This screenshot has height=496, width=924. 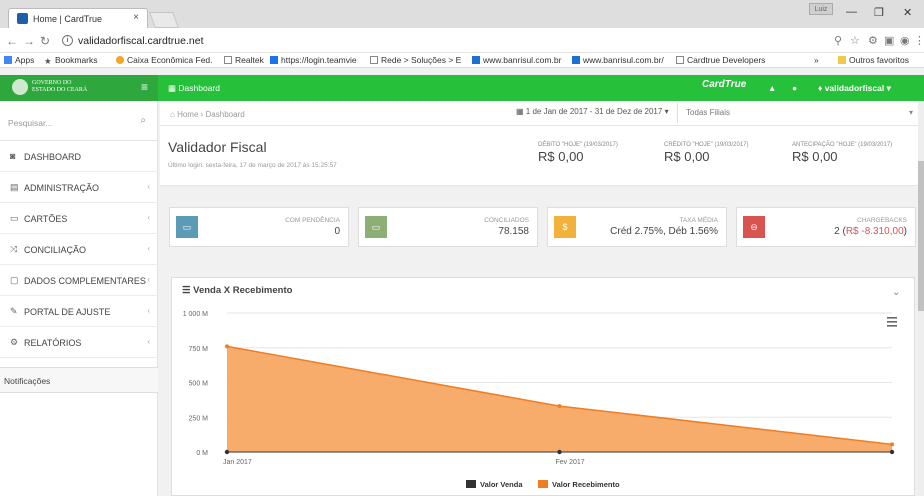 I want to click on caixa-icon, so click(x=120, y=60).